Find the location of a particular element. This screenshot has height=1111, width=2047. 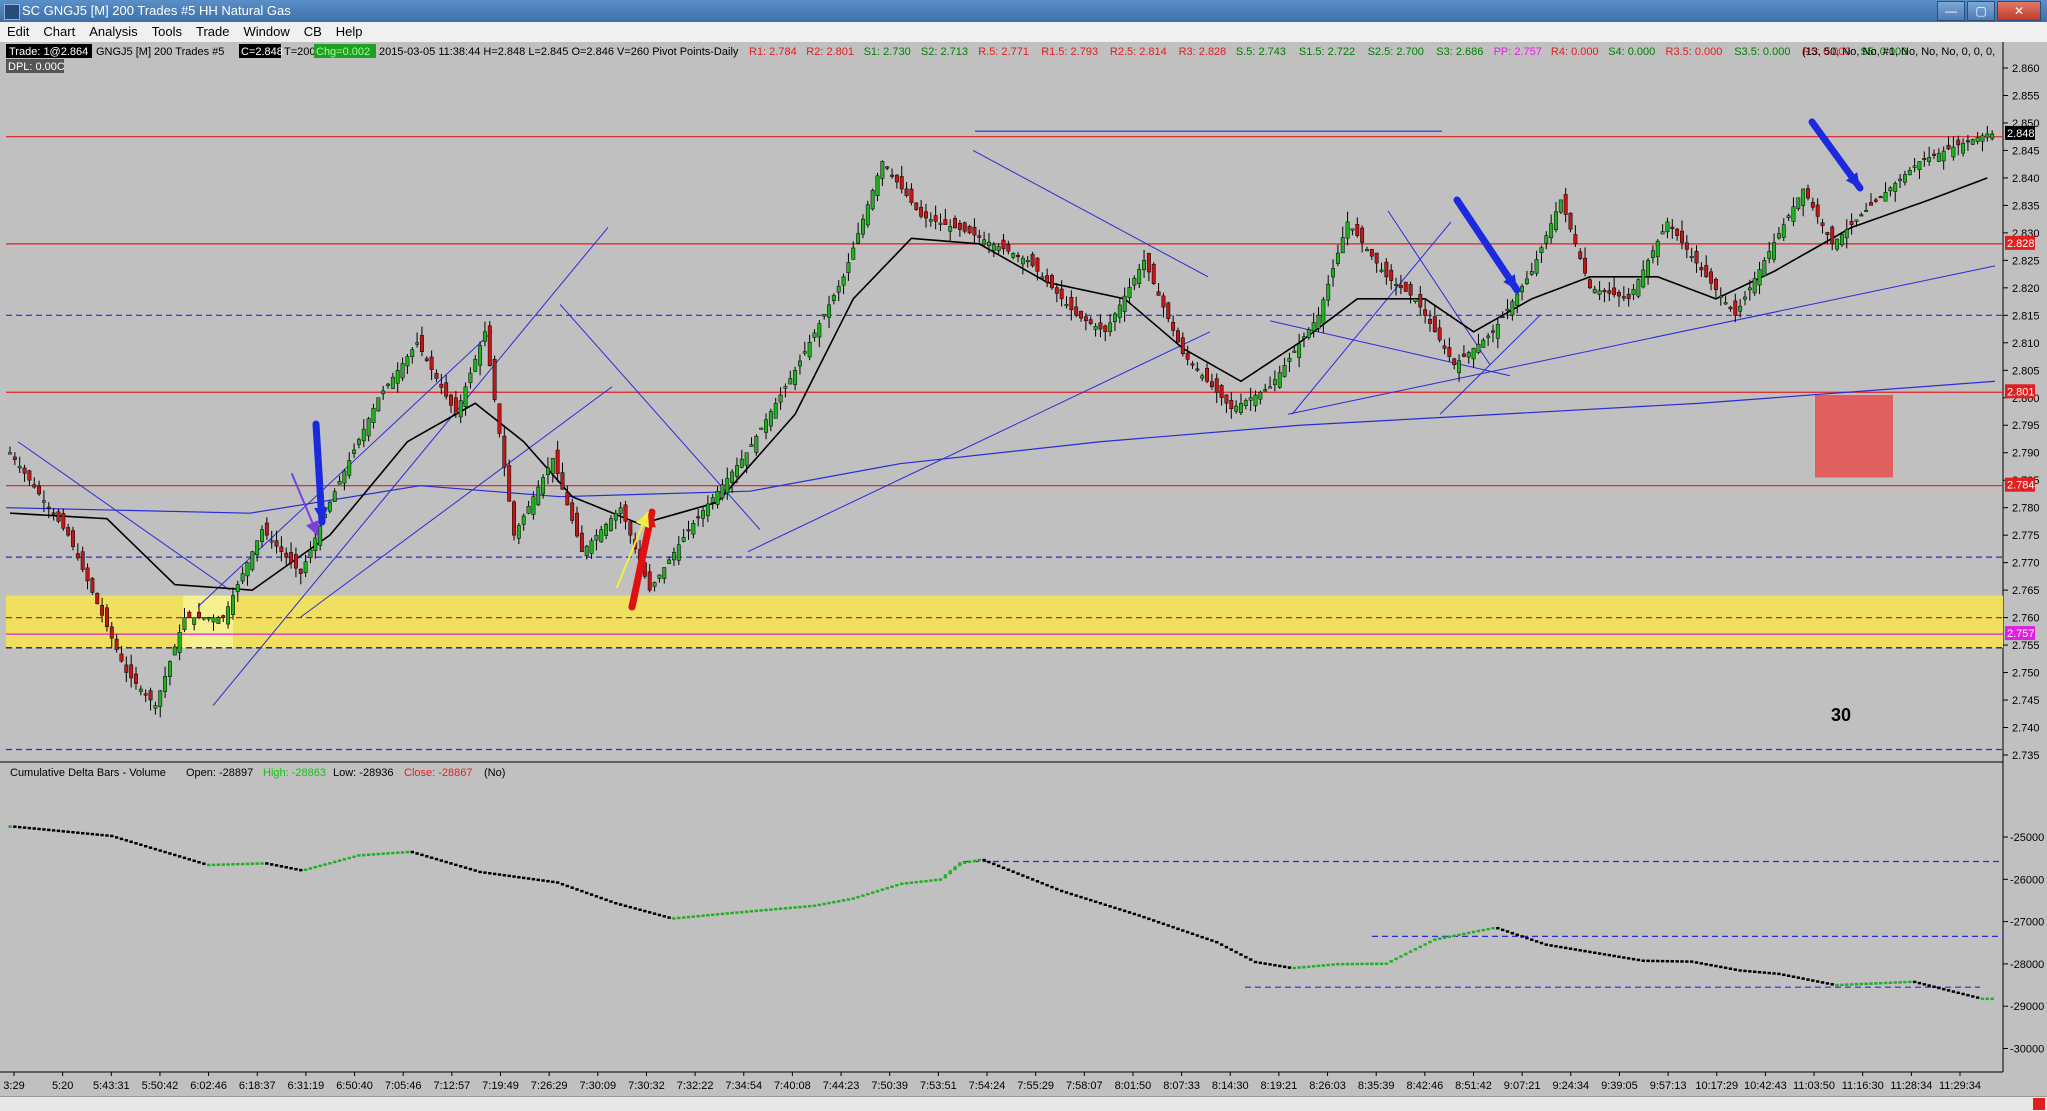

pivot-value: S1: 2.730 is located at coordinates (887, 52).